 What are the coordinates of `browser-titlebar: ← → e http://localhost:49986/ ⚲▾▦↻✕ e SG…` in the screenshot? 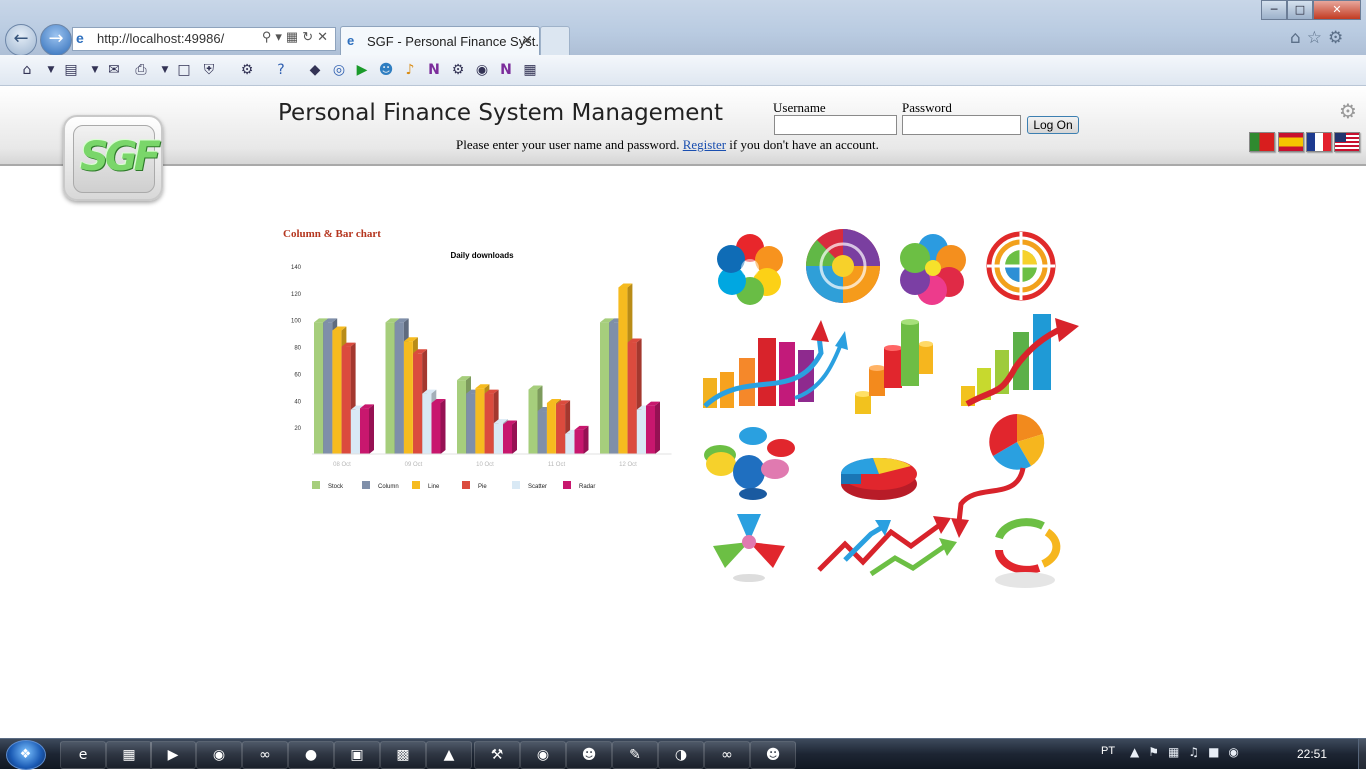 It's located at (683, 28).